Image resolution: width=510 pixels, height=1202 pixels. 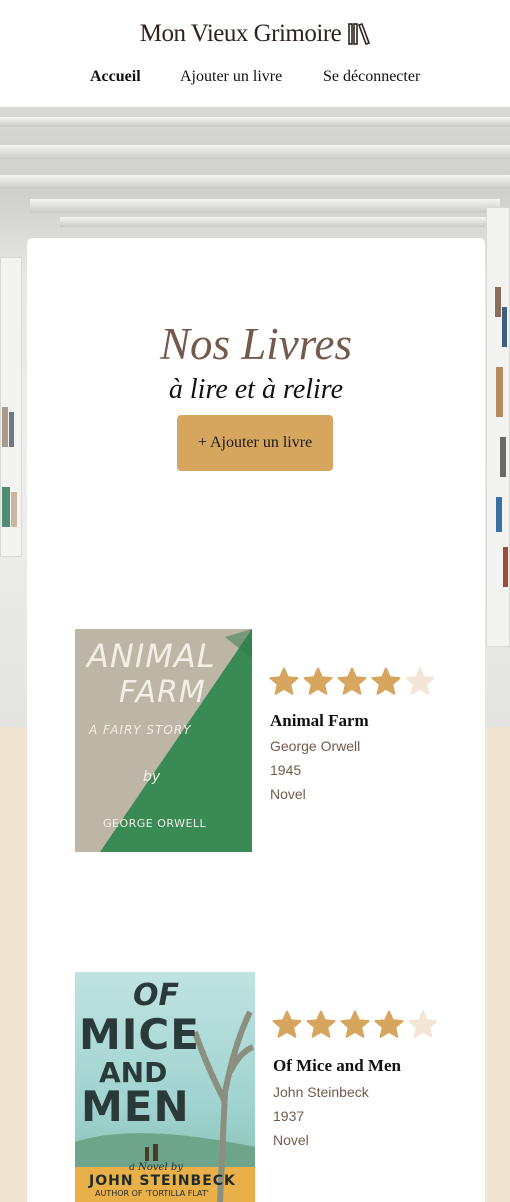 What do you see at coordinates (156, 1167) in the screenshot?
I see `cover-text: a Novel by` at bounding box center [156, 1167].